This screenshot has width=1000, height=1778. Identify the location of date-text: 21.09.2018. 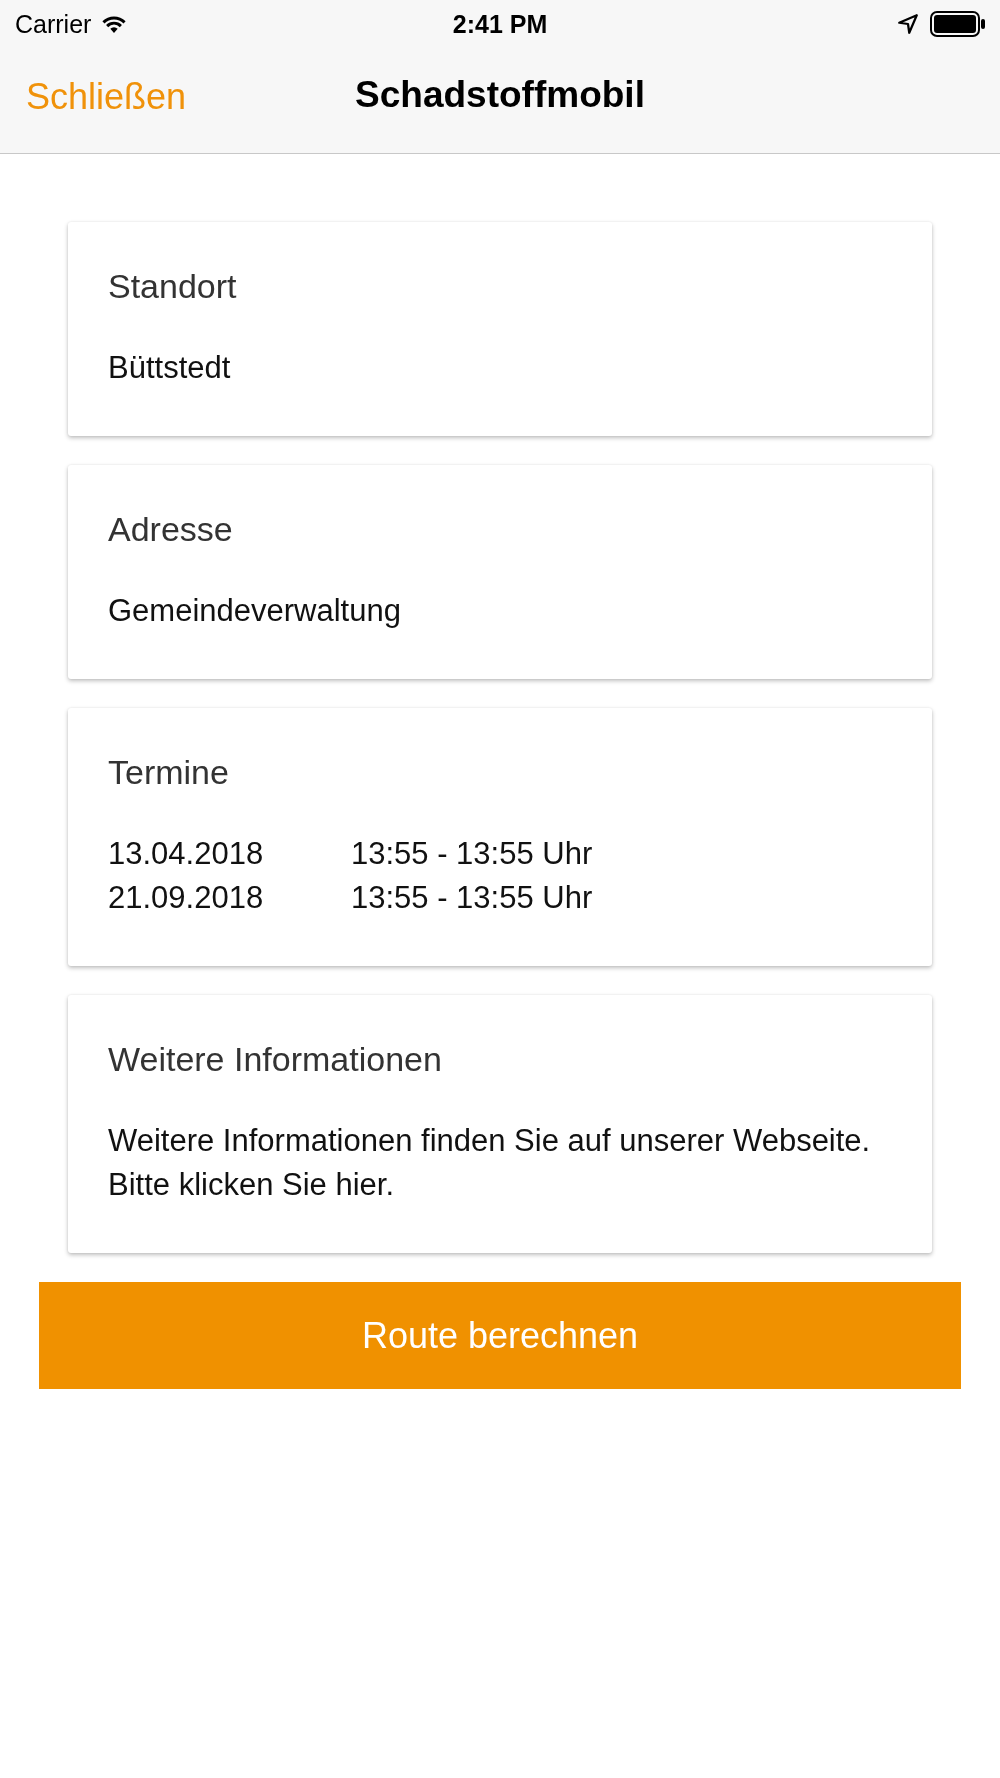
(186, 898).